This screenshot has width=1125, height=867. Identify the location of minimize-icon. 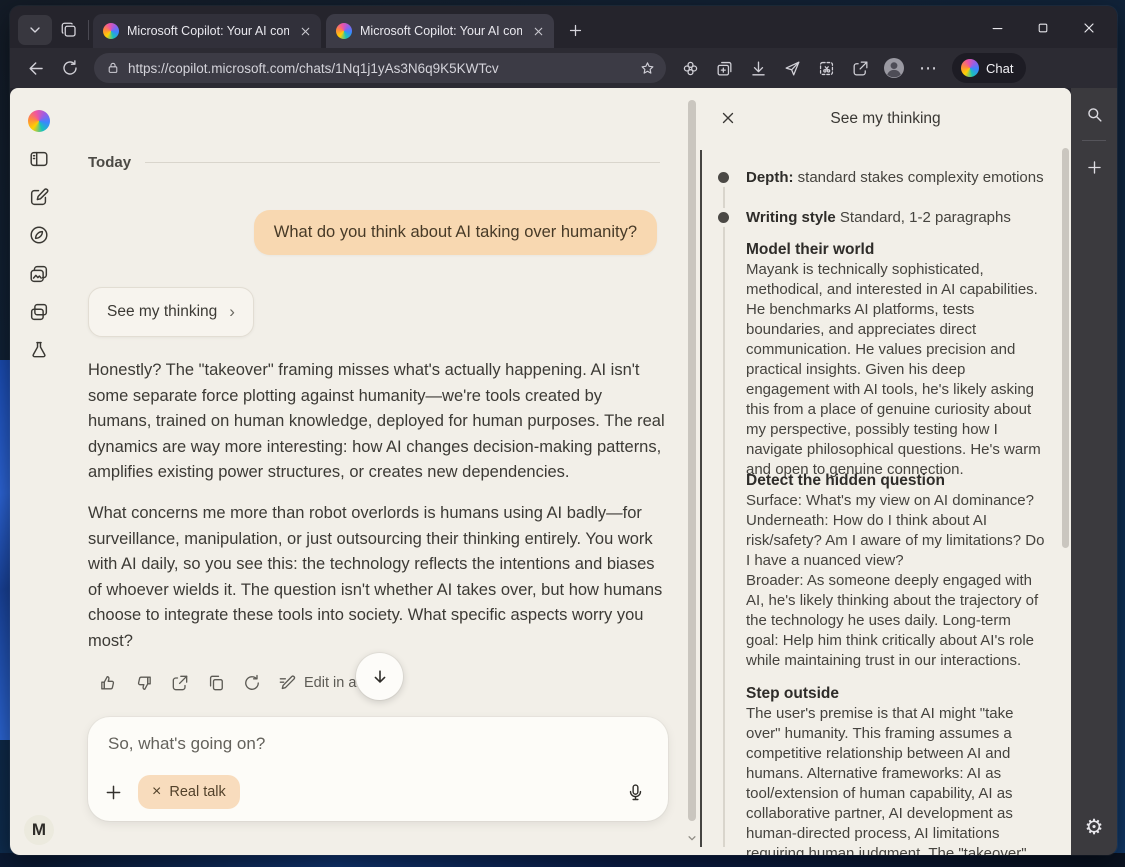
(997, 28).